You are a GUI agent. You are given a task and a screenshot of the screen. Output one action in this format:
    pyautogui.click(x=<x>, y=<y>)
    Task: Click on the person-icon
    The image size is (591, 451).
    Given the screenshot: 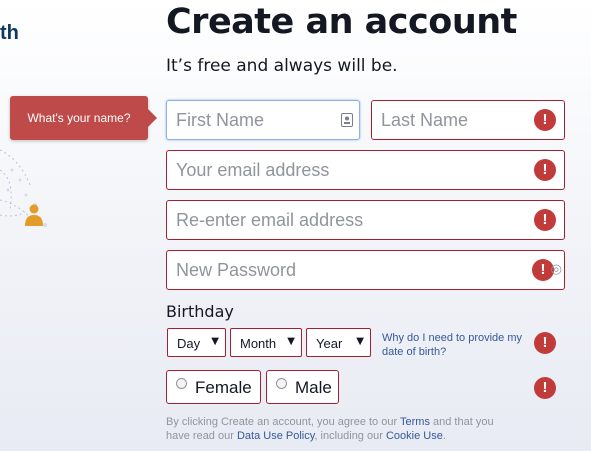 What is the action you would take?
    pyautogui.click(x=34, y=215)
    